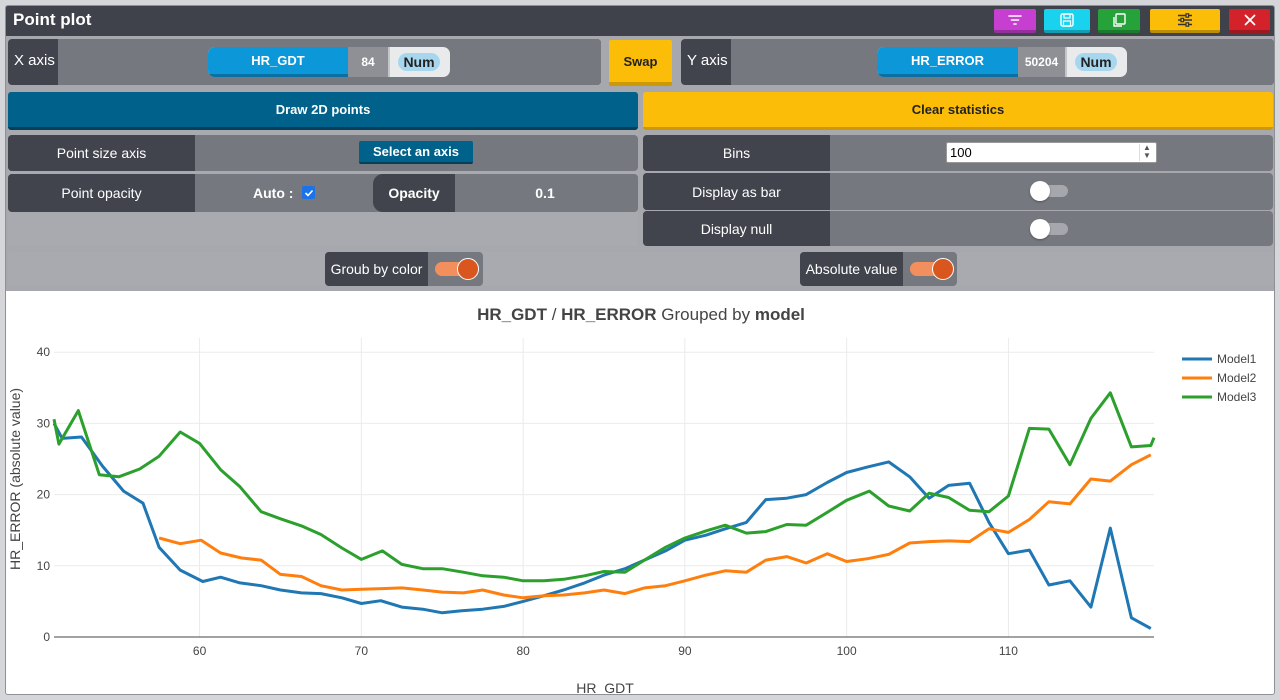 This screenshot has width=1280, height=700. I want to click on display-null-knob, so click(1040, 229).